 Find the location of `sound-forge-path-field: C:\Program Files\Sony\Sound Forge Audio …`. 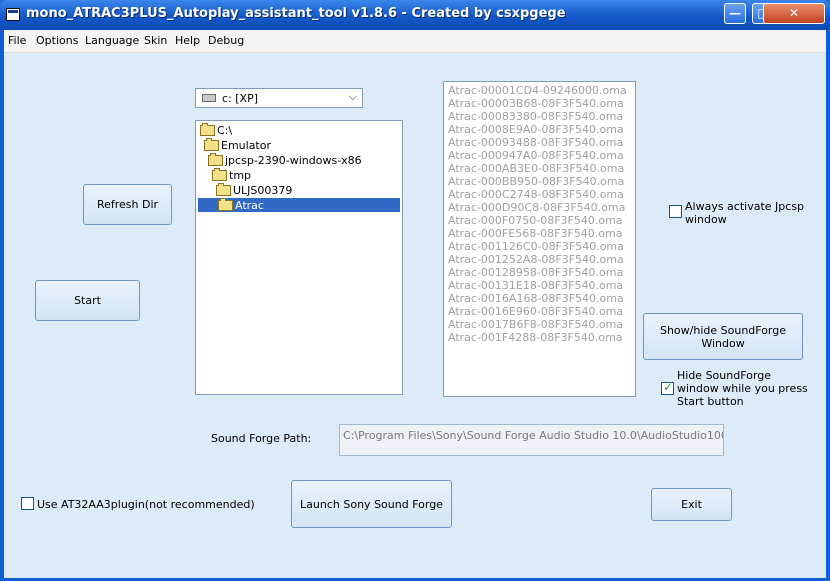

sound-forge-path-field: C:\Program Files\Sony\Sound Forge Audio … is located at coordinates (531, 440).